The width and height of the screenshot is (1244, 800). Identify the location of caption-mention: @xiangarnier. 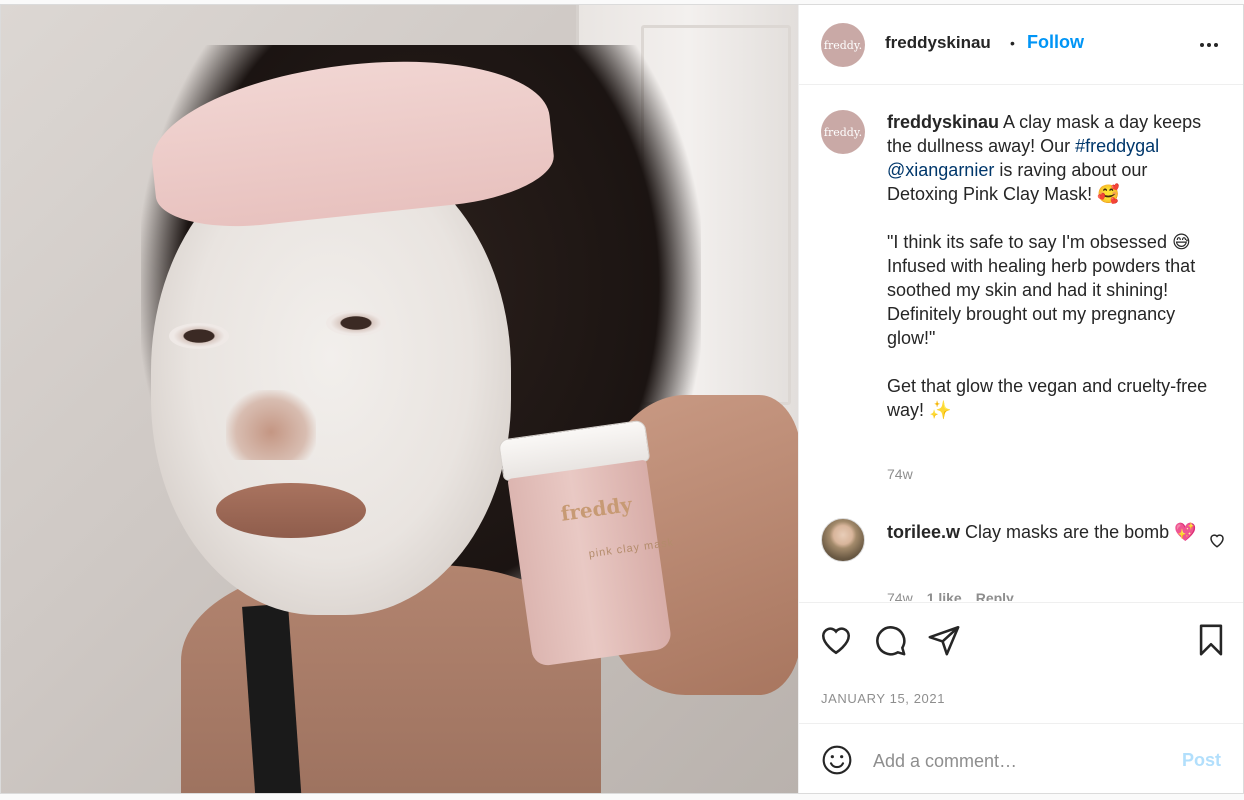
(940, 170).